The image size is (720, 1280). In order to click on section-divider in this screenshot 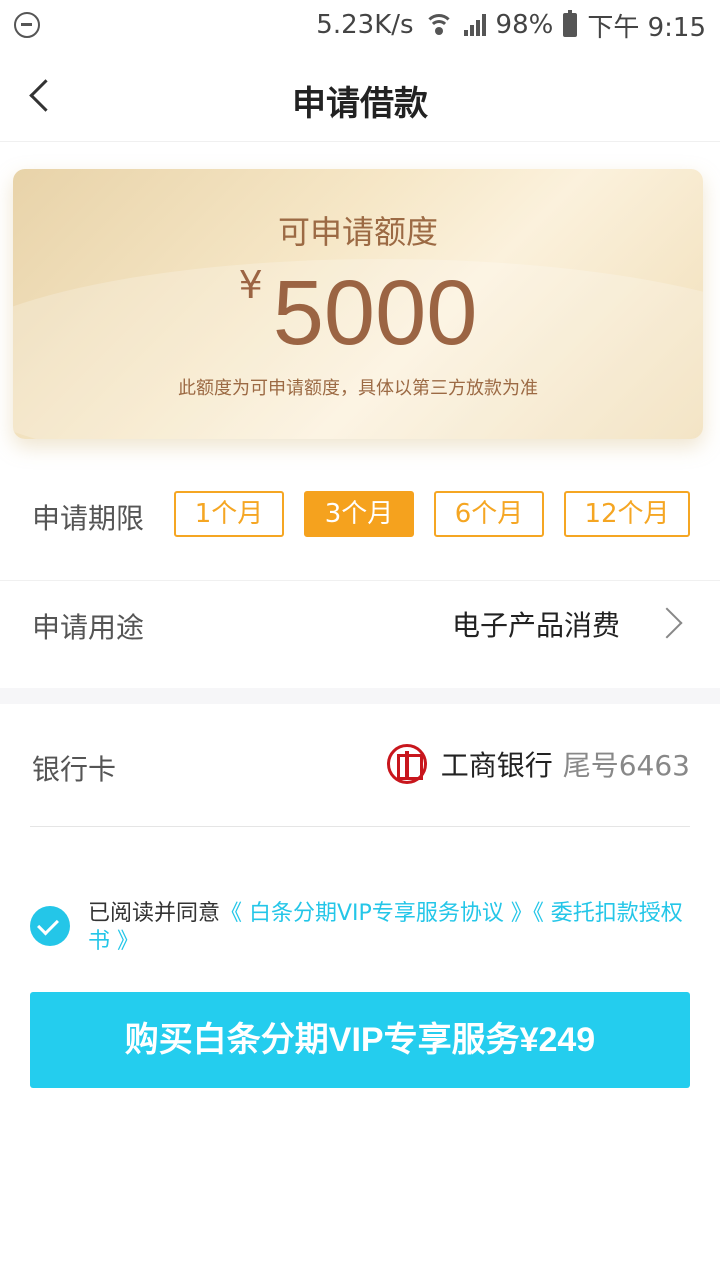, I will do `click(360, 696)`.